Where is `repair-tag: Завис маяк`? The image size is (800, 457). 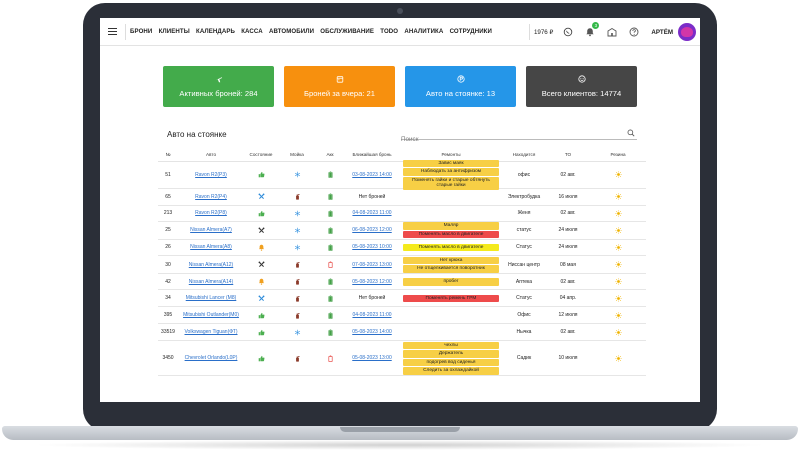
repair-tag: Завис маяк is located at coordinates (451, 163).